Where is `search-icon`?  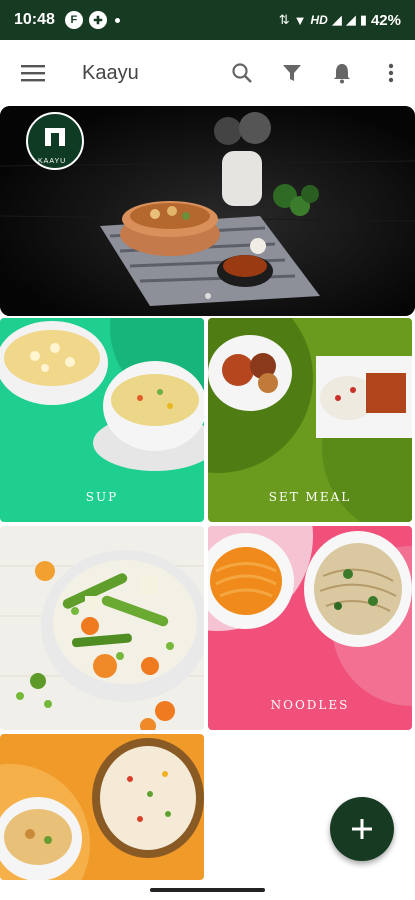
search-icon is located at coordinates (242, 73).